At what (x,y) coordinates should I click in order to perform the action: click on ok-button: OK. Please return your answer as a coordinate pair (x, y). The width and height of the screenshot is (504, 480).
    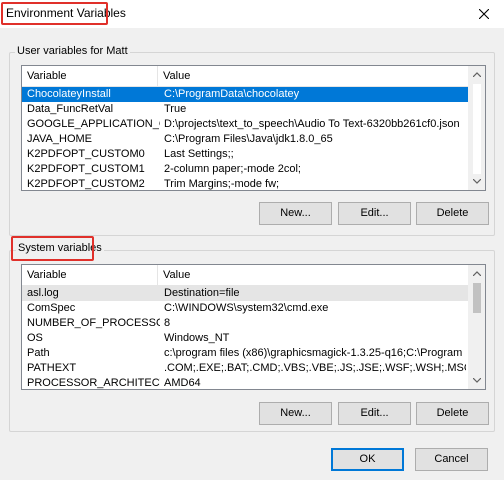
    Looking at the image, I should click on (367, 459).